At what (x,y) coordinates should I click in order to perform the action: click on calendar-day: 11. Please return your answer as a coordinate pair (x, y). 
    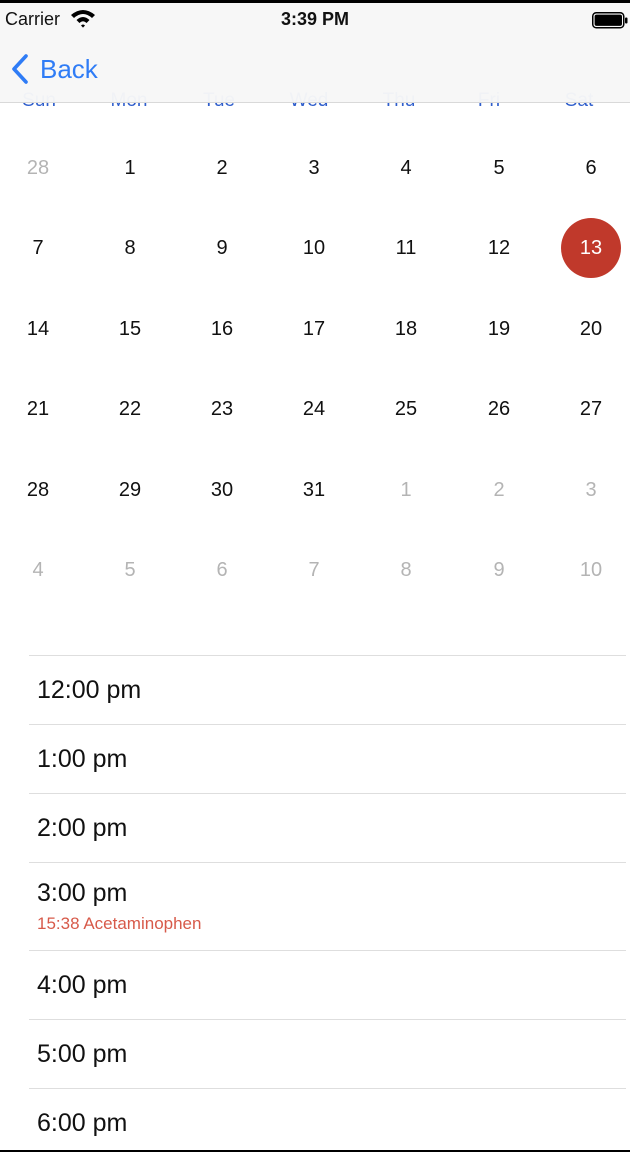
    Looking at the image, I should click on (406, 248).